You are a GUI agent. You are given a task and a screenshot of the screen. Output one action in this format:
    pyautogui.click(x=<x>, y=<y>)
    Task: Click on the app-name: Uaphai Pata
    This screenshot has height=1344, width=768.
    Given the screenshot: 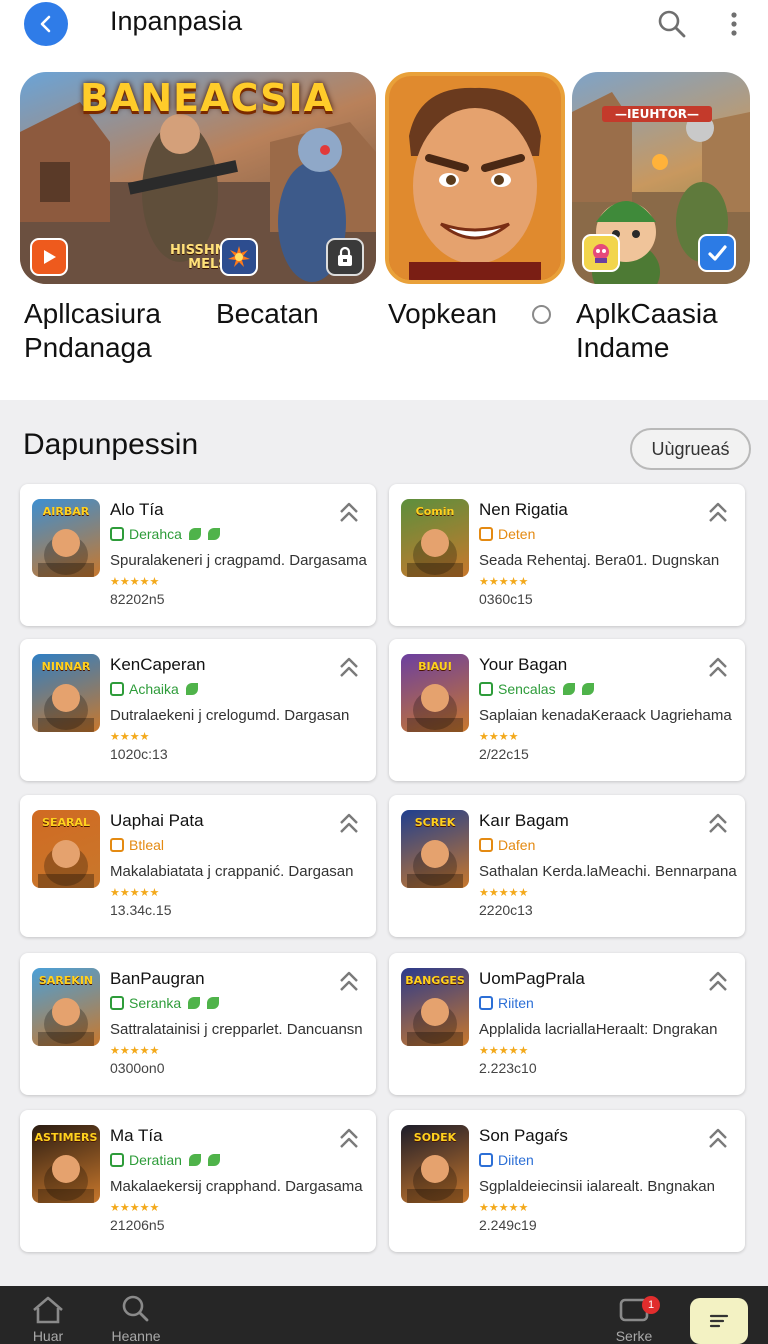 What is the action you would take?
    pyautogui.click(x=157, y=821)
    